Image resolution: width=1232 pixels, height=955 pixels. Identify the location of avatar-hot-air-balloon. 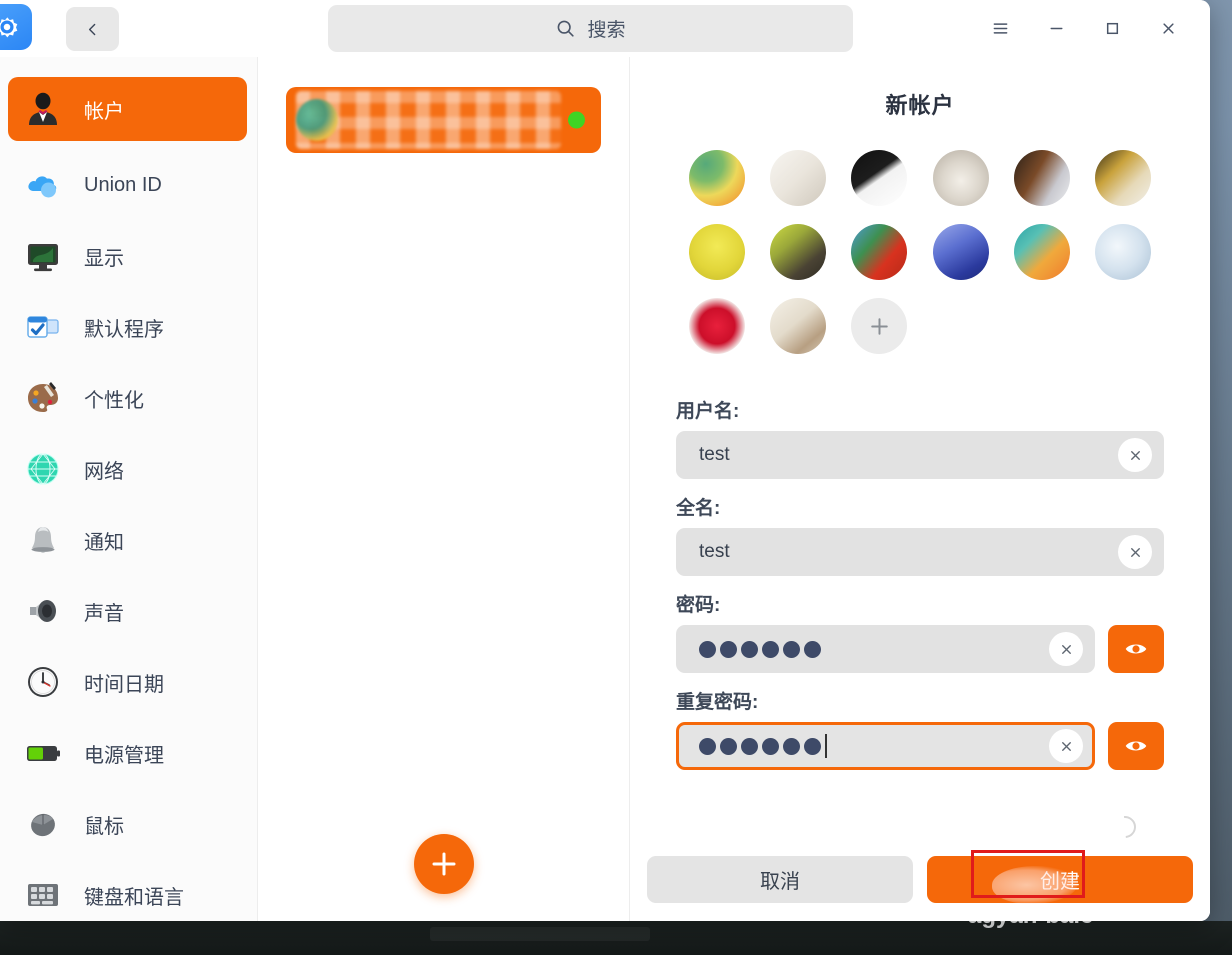
(960, 252).